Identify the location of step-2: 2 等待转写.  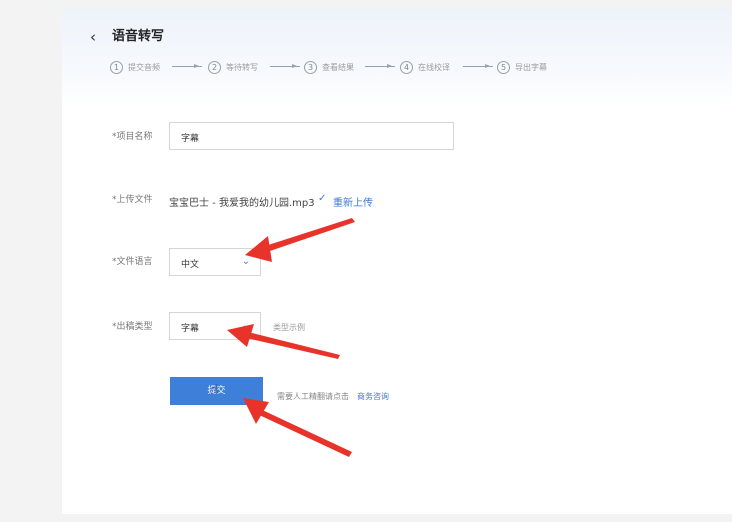
(233, 67).